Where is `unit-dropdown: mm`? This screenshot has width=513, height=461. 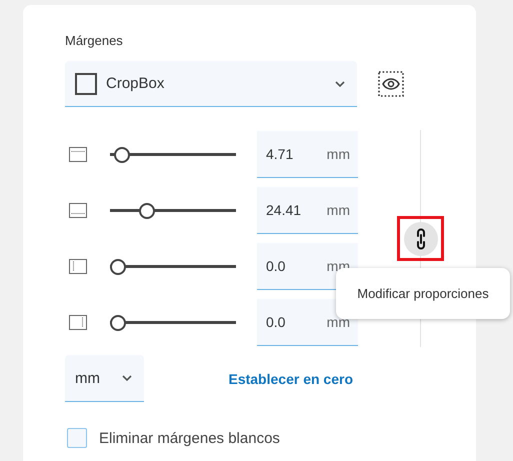 unit-dropdown: mm is located at coordinates (104, 378).